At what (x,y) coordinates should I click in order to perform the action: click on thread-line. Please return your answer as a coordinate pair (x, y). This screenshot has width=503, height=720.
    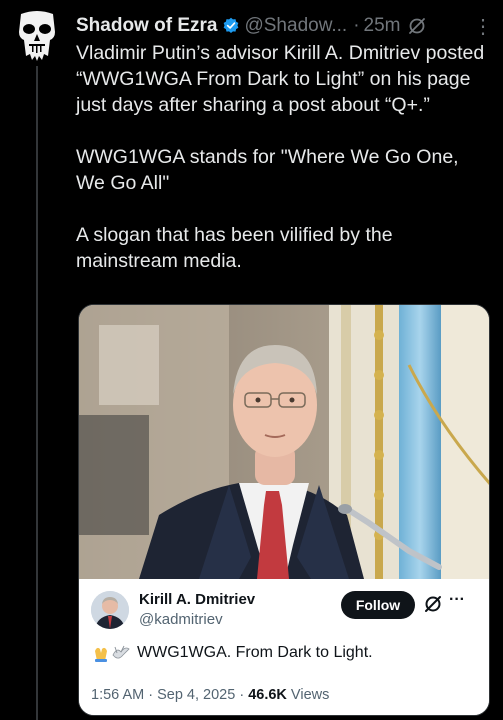
    Looking at the image, I should click on (37, 393).